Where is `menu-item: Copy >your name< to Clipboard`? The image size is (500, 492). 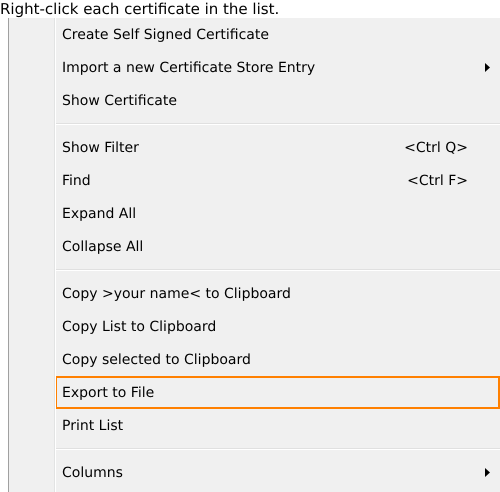 menu-item: Copy >your name< to Clipboard is located at coordinates (277, 293).